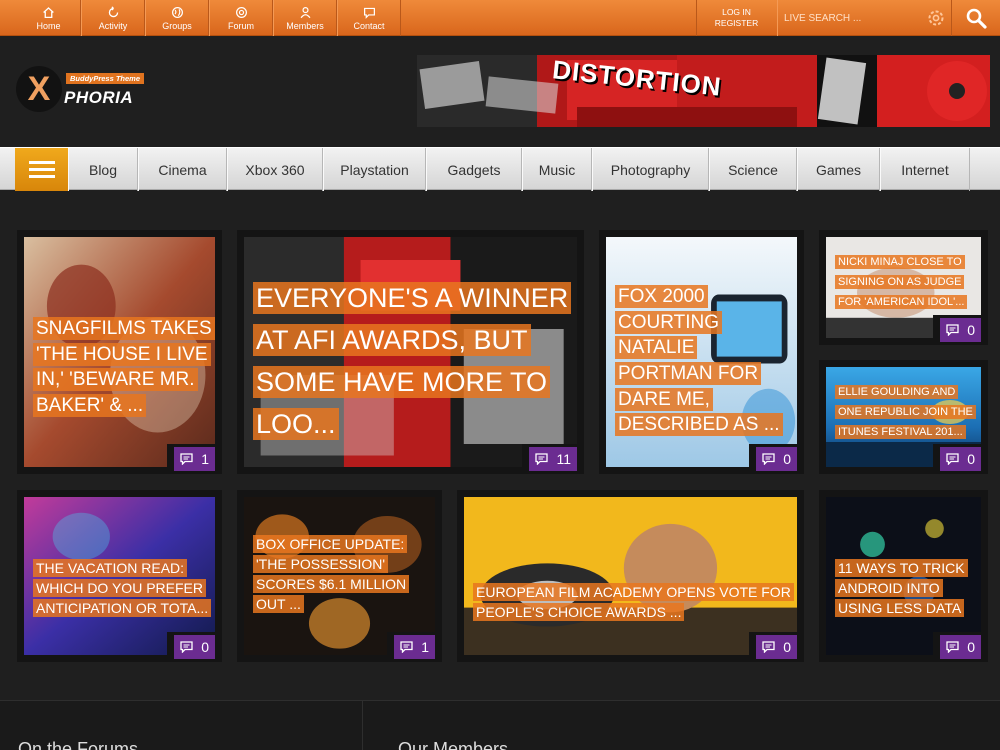 The image size is (1000, 750). I want to click on category-label: Blog, so click(103, 169).